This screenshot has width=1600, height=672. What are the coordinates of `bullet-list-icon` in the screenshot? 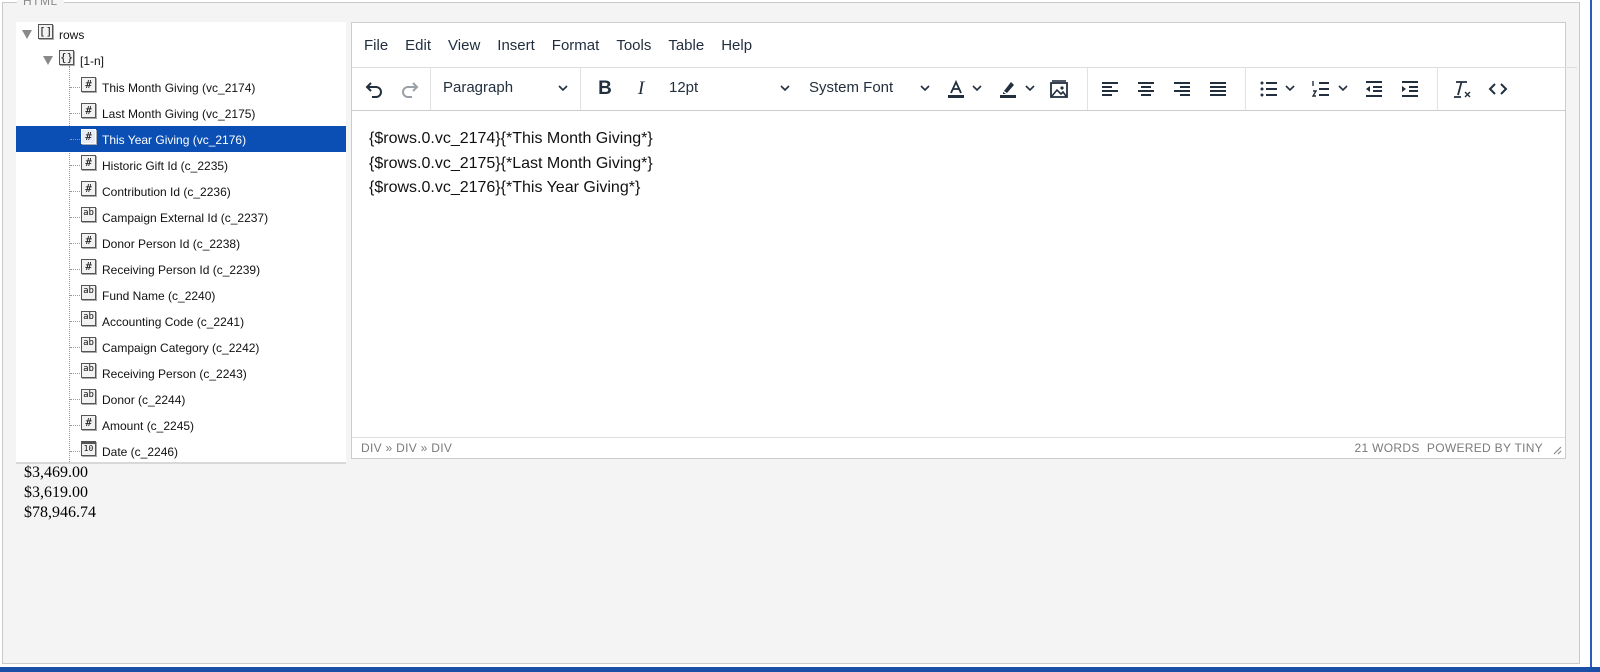 It's located at (1269, 89).